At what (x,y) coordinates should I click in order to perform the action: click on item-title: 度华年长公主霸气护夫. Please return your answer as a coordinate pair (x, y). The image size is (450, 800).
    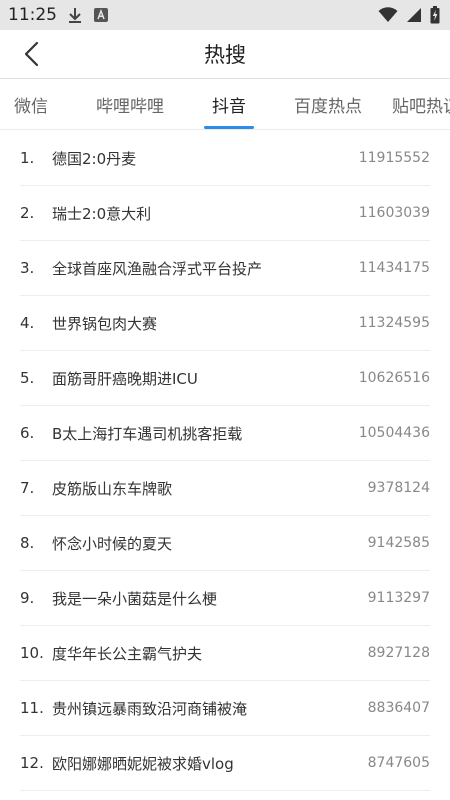
    Looking at the image, I should click on (127, 653).